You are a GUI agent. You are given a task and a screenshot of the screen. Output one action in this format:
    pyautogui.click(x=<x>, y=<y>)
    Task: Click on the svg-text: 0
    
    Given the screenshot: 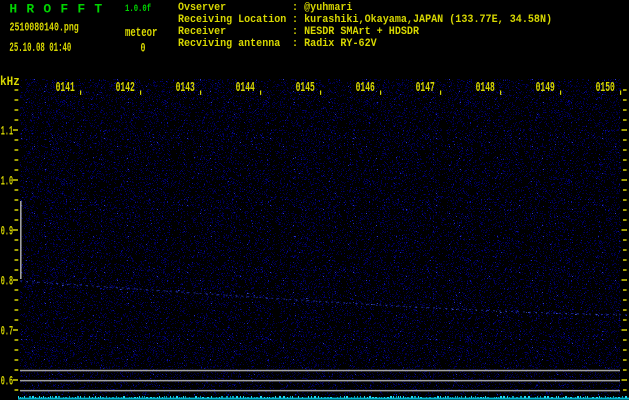 What is the action you would take?
    pyautogui.click(x=143, y=49)
    